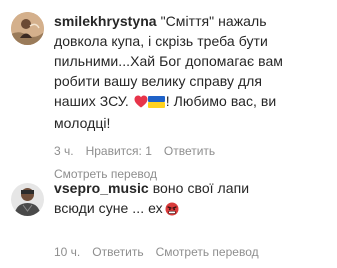  I want to click on comment-username: smilekhrystyna, so click(105, 21).